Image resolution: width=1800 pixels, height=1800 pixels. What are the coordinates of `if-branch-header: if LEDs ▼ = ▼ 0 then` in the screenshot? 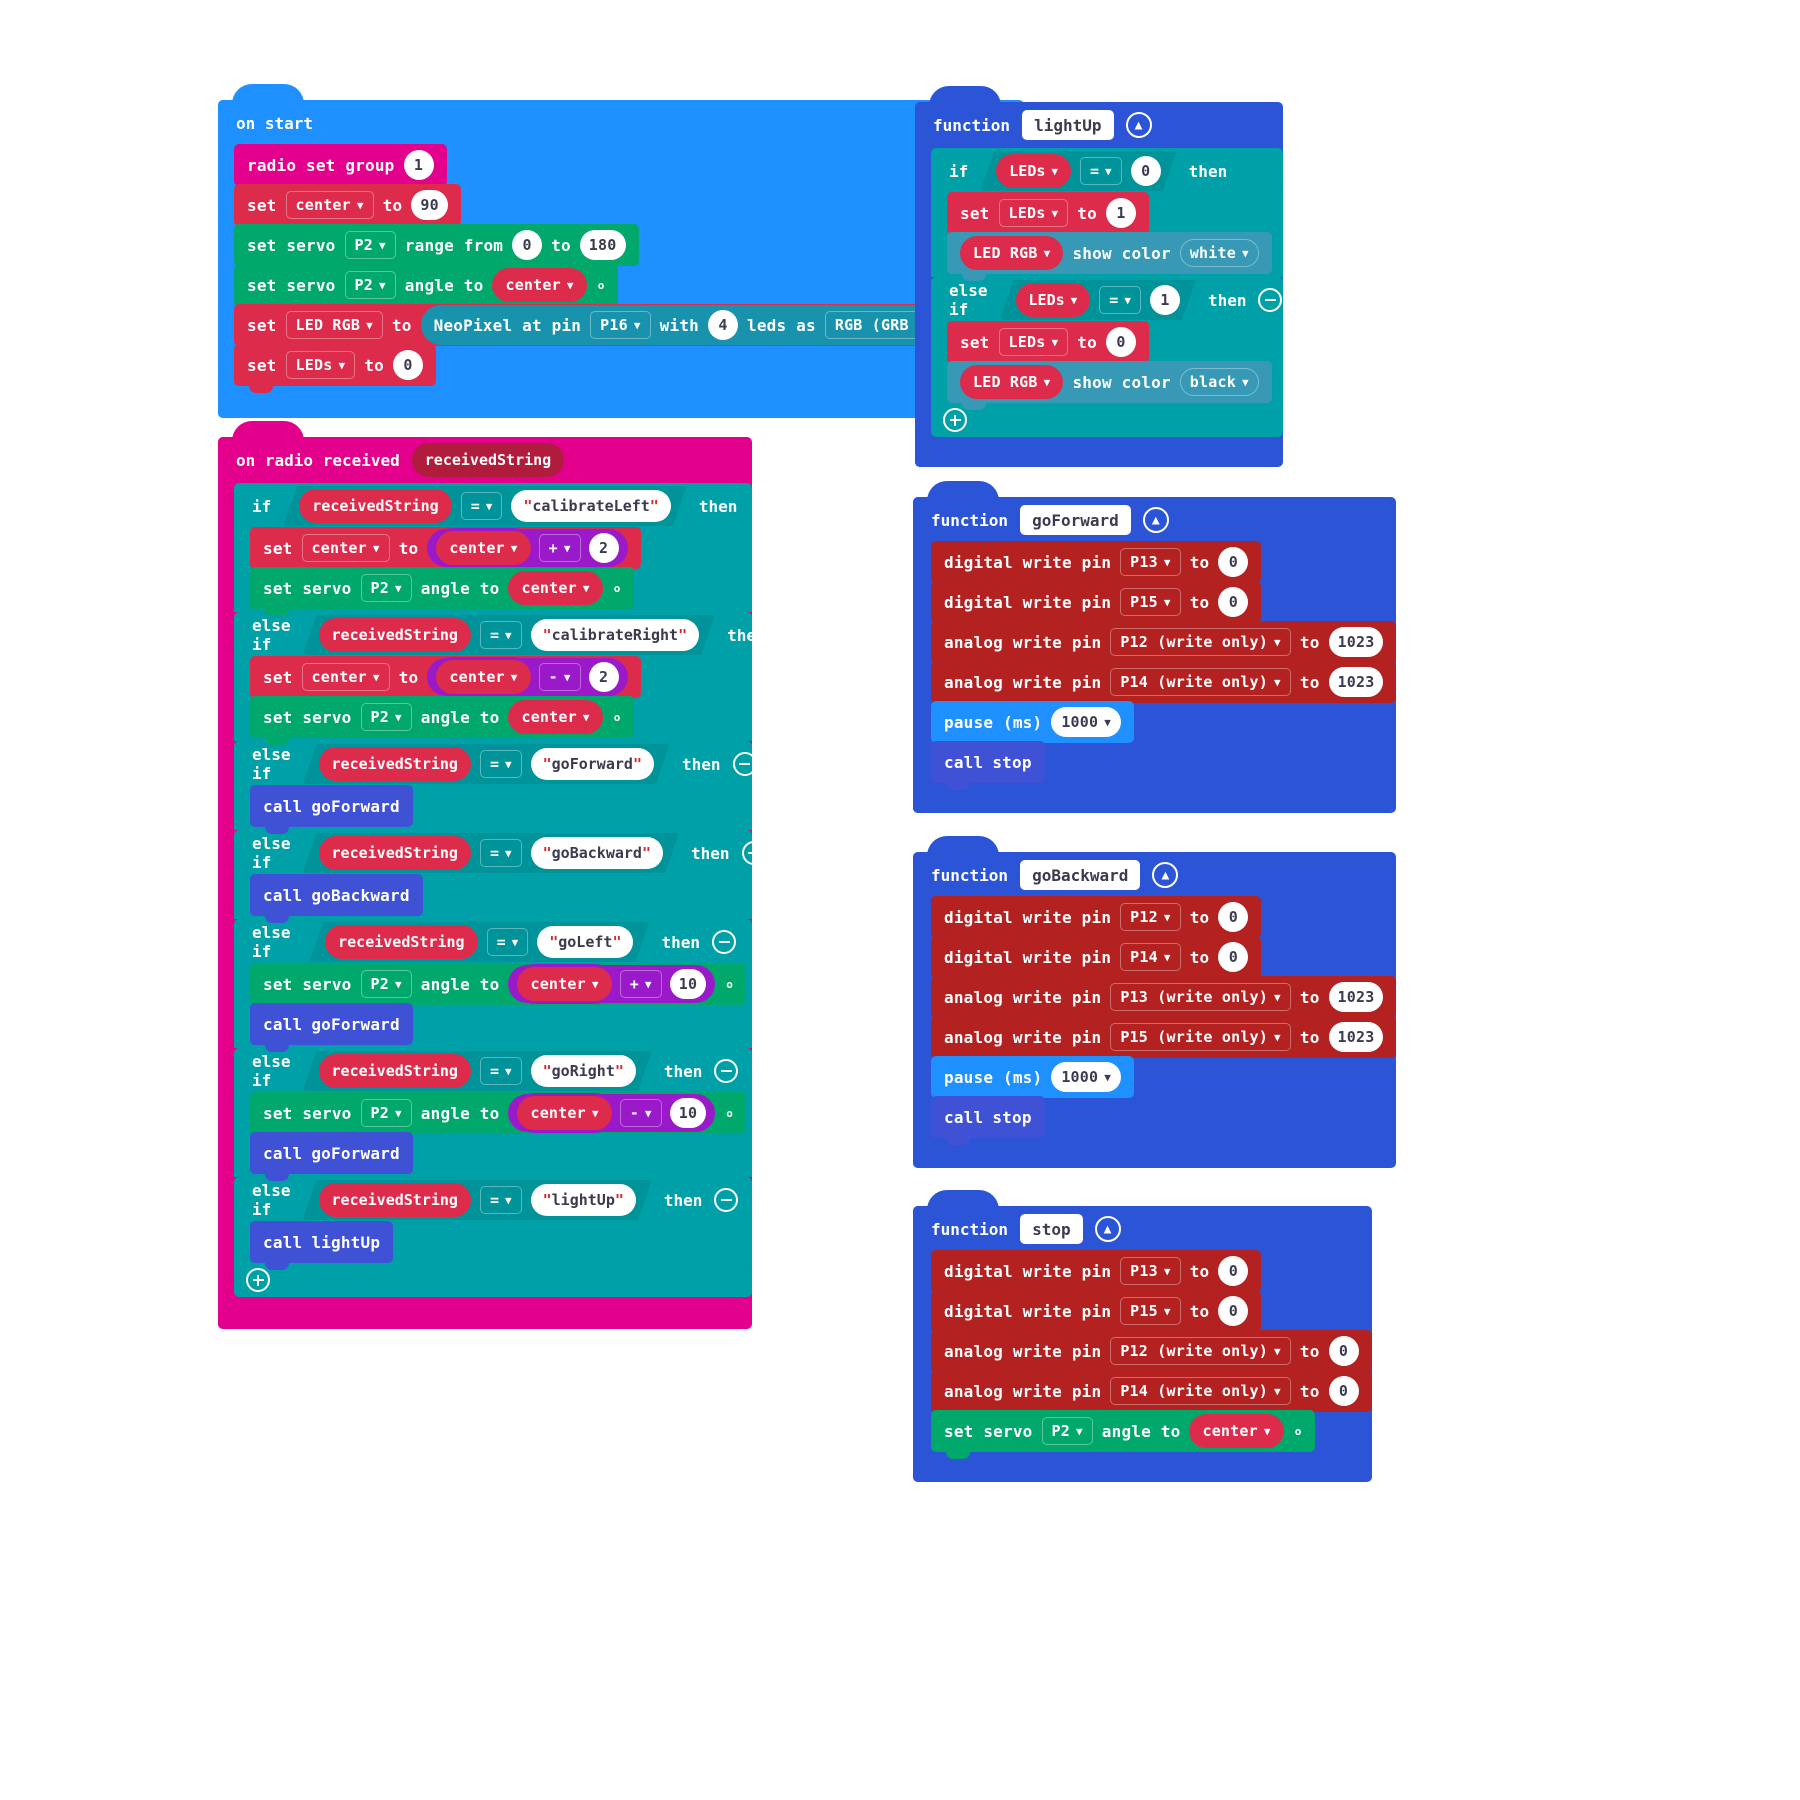 It's located at (1107, 171).